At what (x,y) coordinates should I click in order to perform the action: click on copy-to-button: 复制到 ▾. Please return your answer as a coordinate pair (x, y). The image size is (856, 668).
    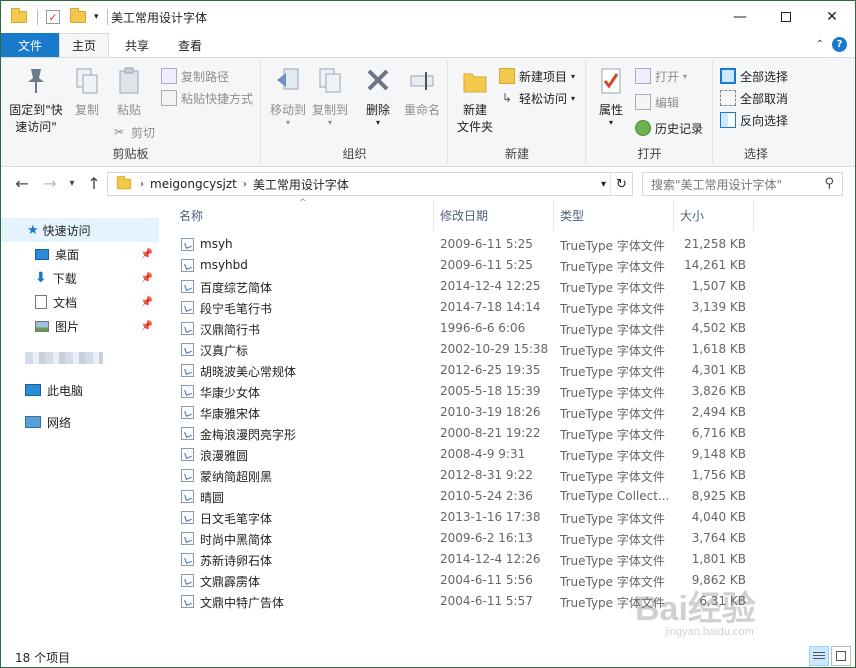
    Looking at the image, I should click on (330, 95).